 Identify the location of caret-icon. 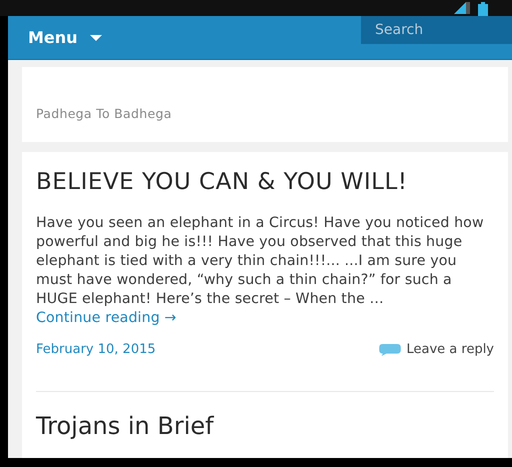
(96, 38).